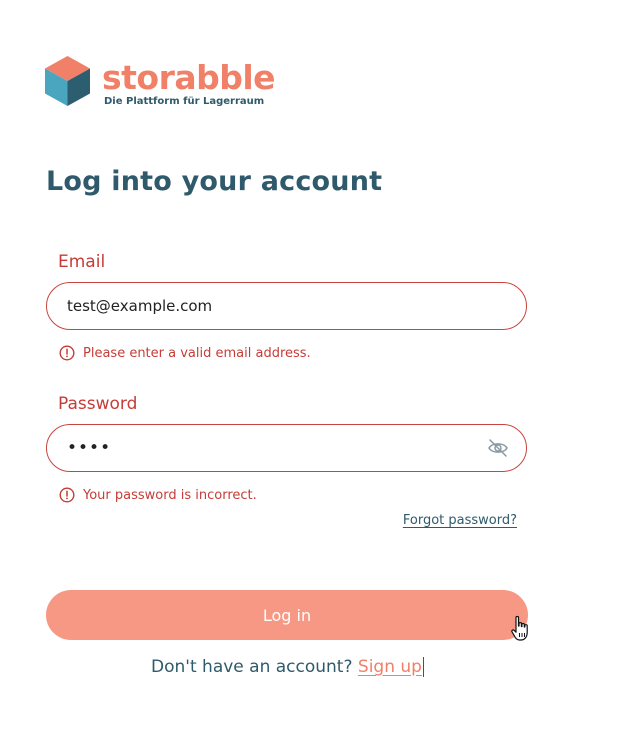 This screenshot has height=733, width=618. Describe the element at coordinates (214, 181) in the screenshot. I see `page-title: Log into your account` at that location.